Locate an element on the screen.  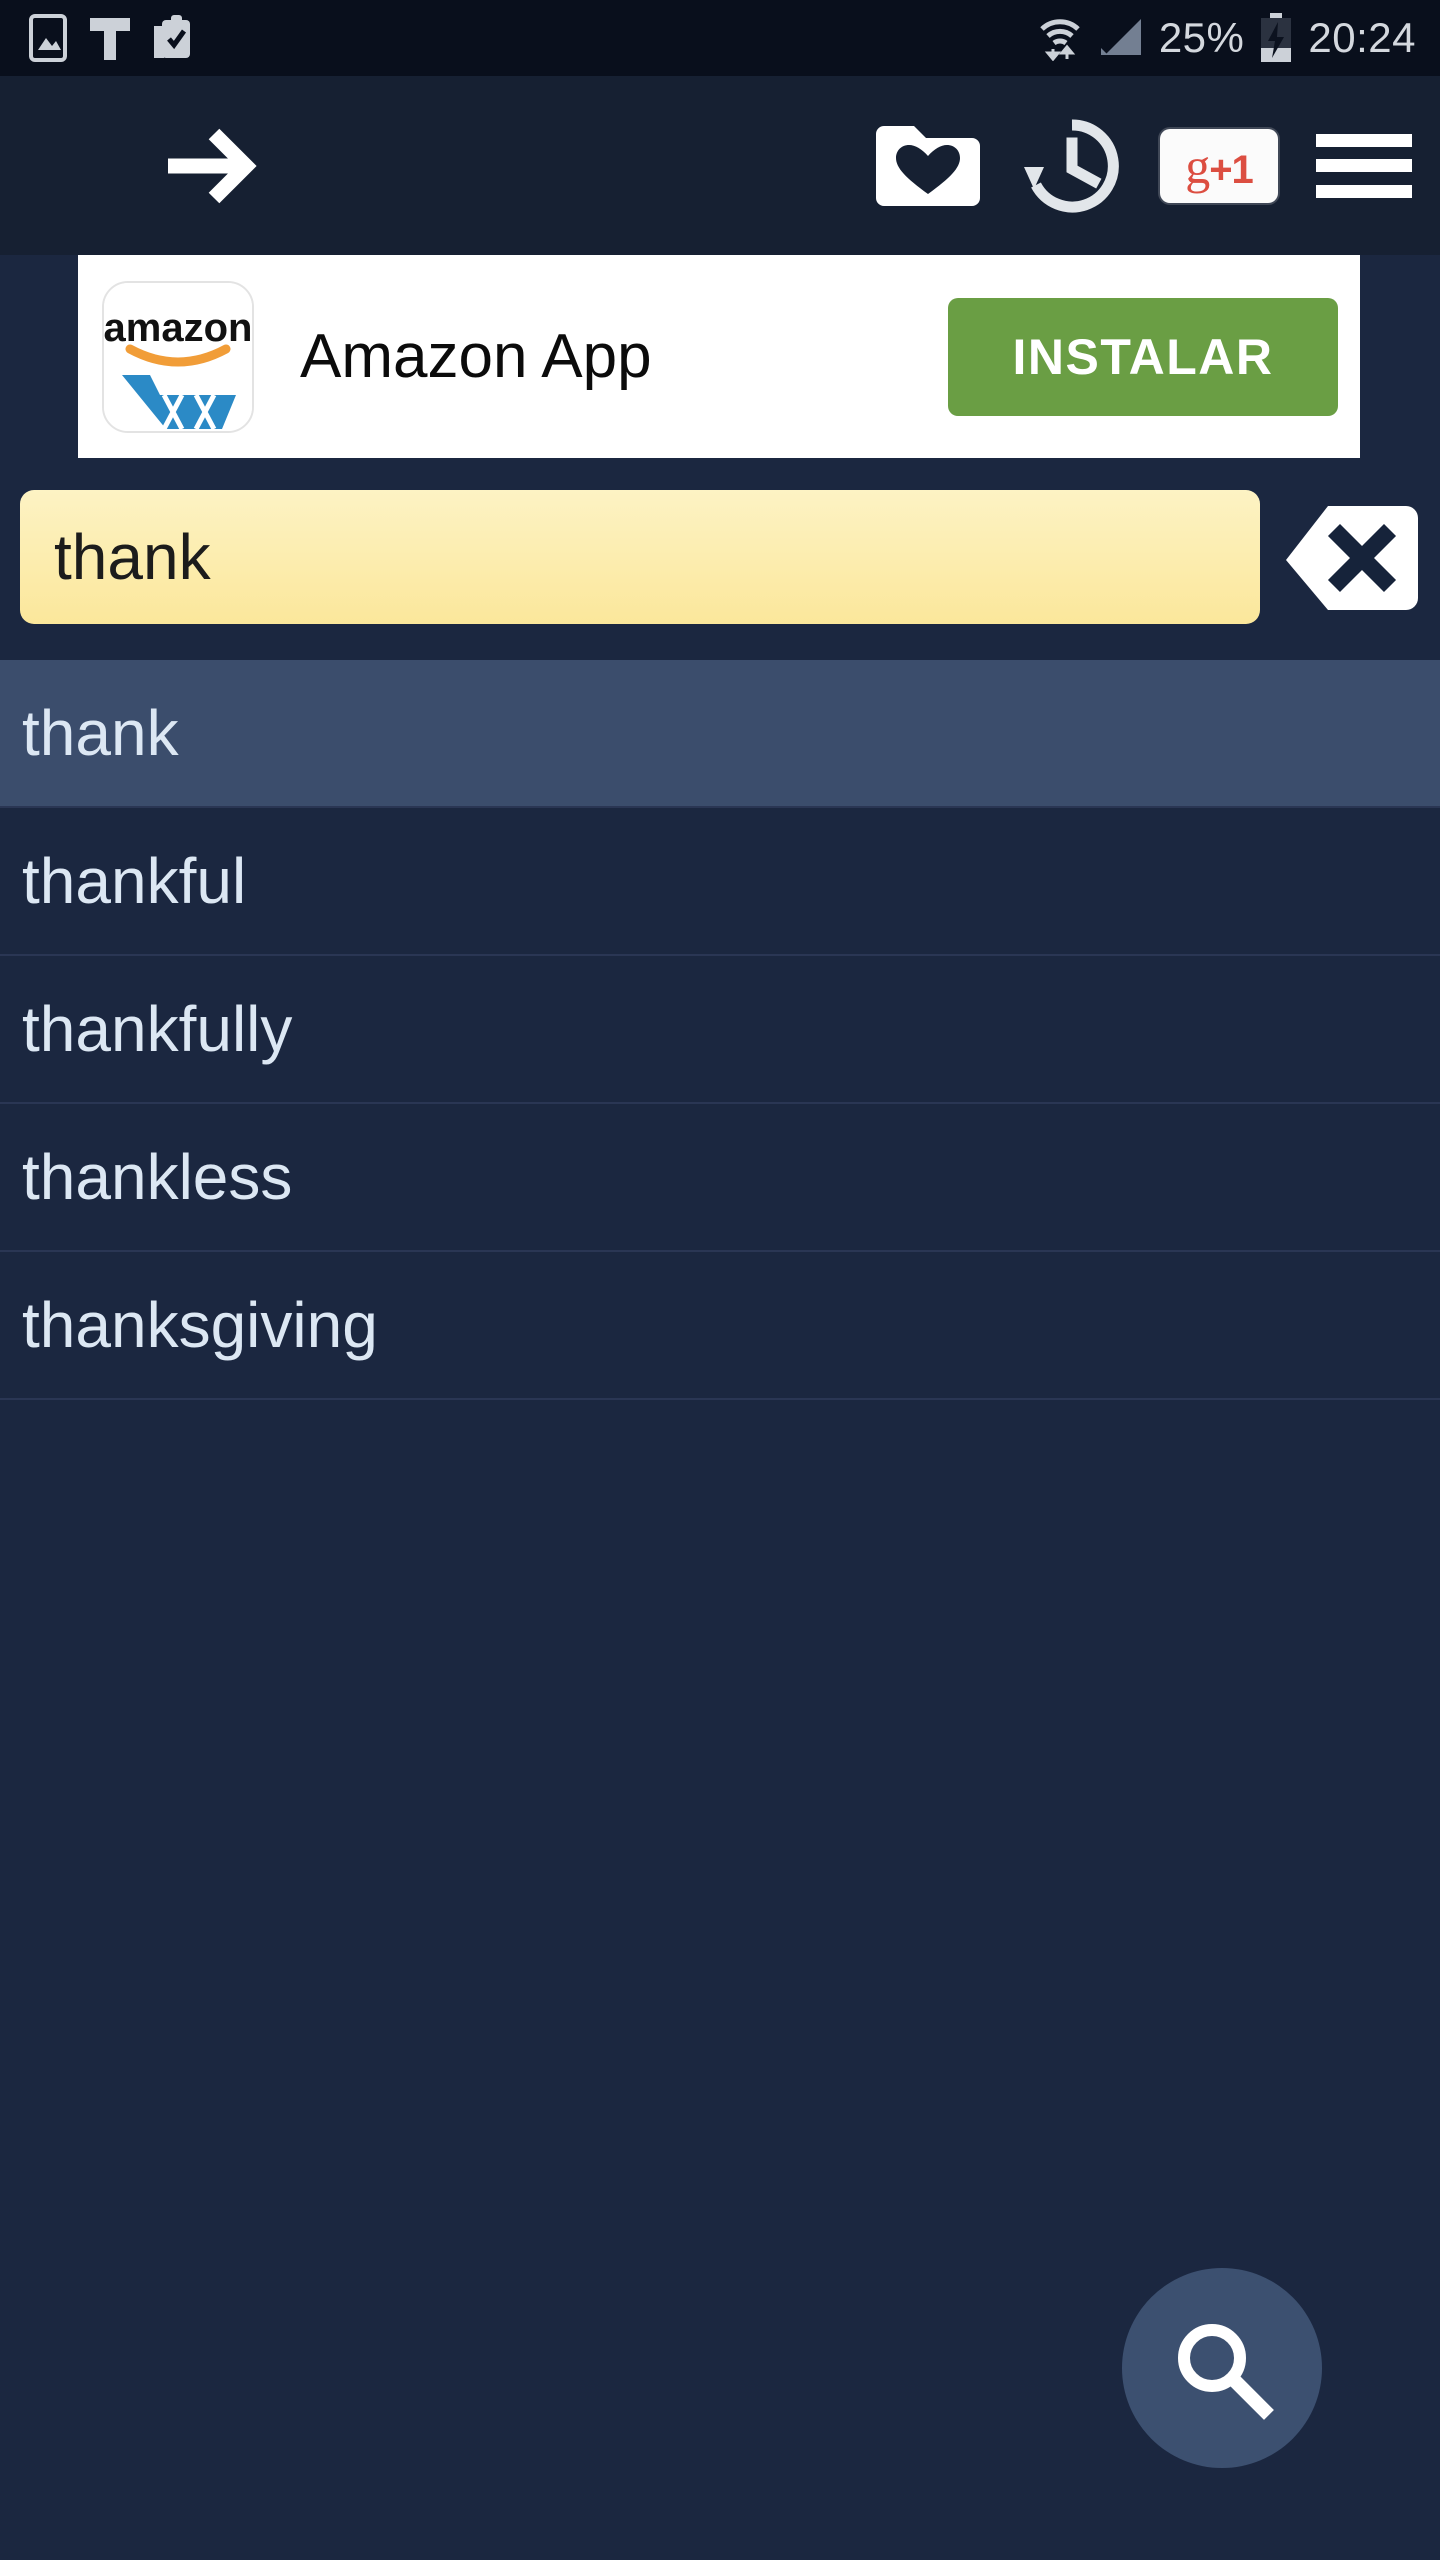
signal-bars-icon is located at coordinates (1120, 37).